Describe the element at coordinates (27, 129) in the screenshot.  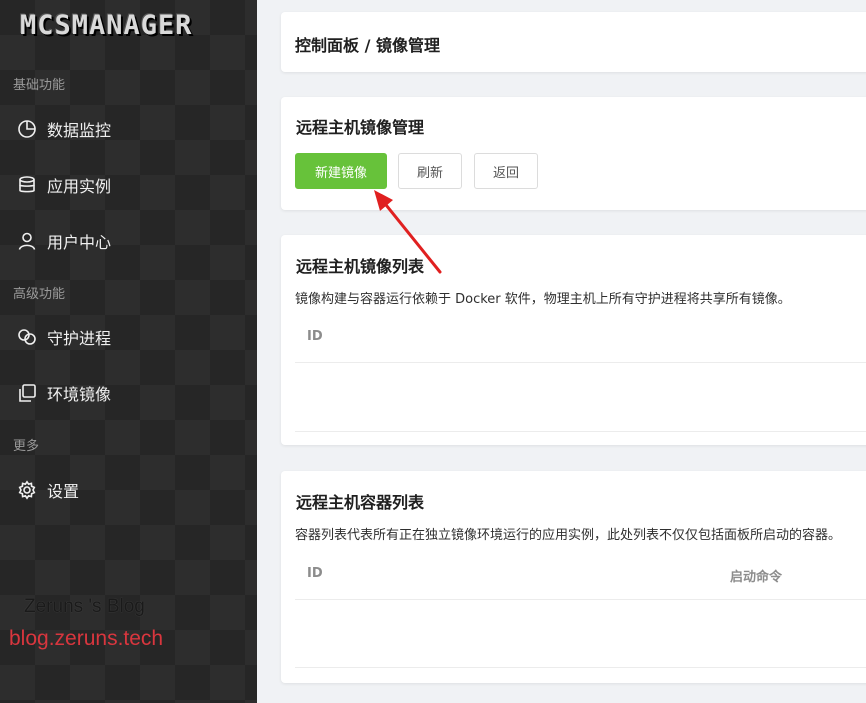
I see `pie-chart-icon` at that location.